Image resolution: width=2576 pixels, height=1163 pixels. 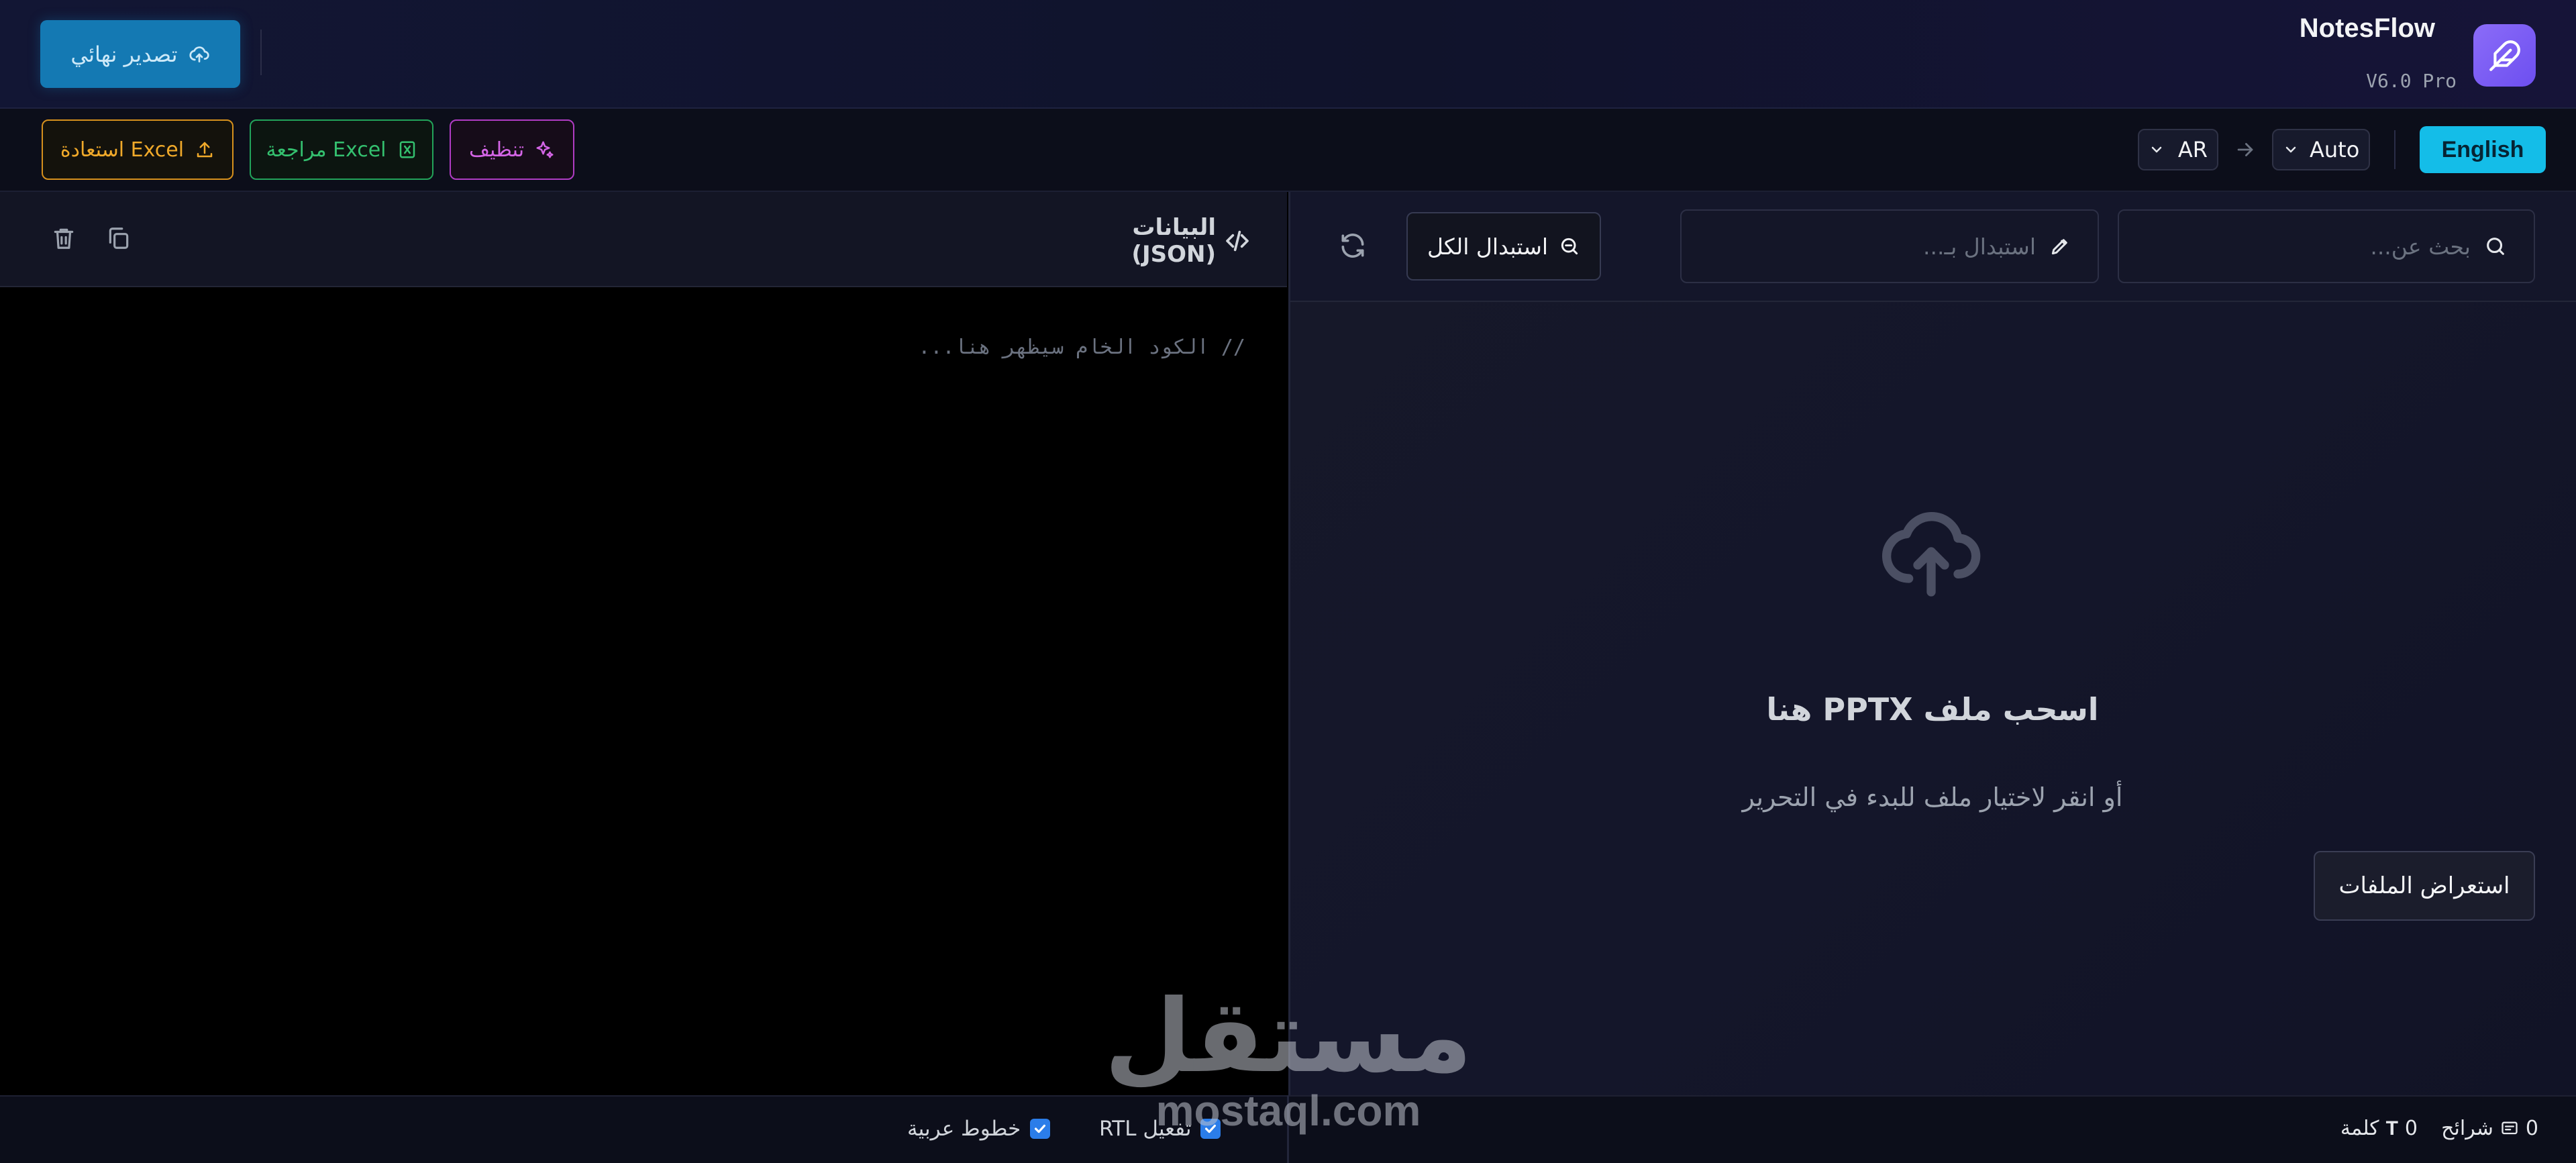 What do you see at coordinates (2411, 1128) in the screenshot?
I see `words-count: 0` at bounding box center [2411, 1128].